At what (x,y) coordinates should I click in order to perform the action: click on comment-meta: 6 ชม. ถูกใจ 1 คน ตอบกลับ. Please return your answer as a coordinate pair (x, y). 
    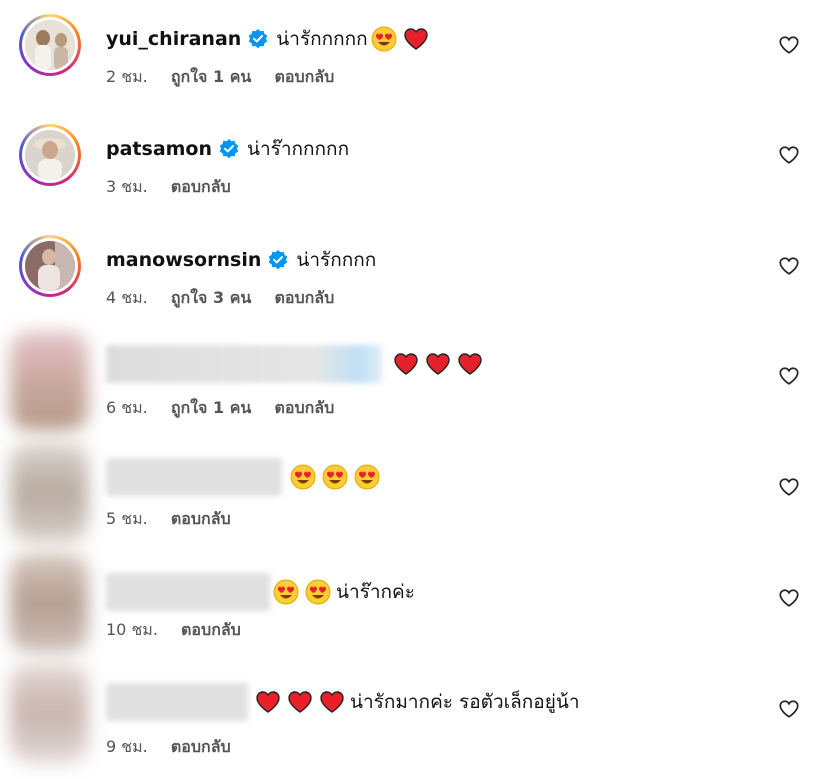
    Looking at the image, I should click on (229, 408).